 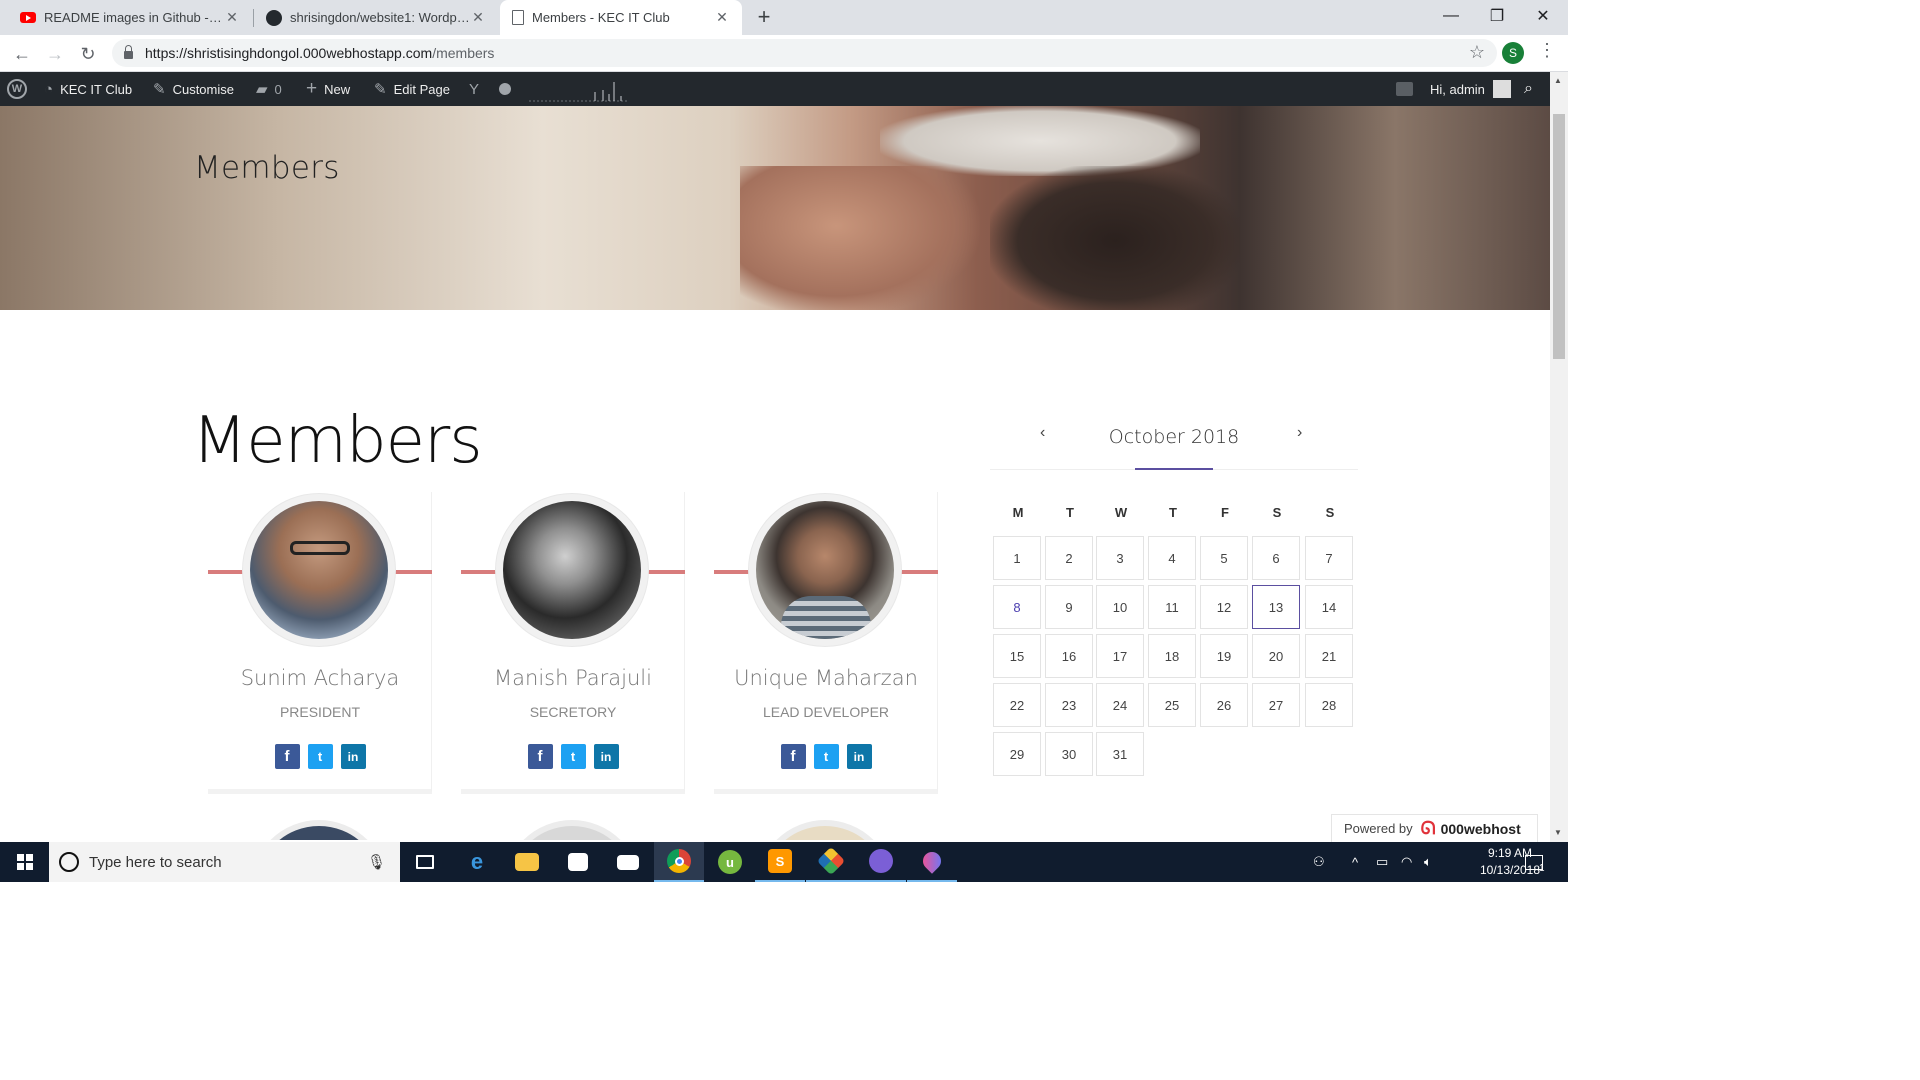 What do you see at coordinates (1042, 433) in the screenshot?
I see `calendar-prev-icon: ‹` at bounding box center [1042, 433].